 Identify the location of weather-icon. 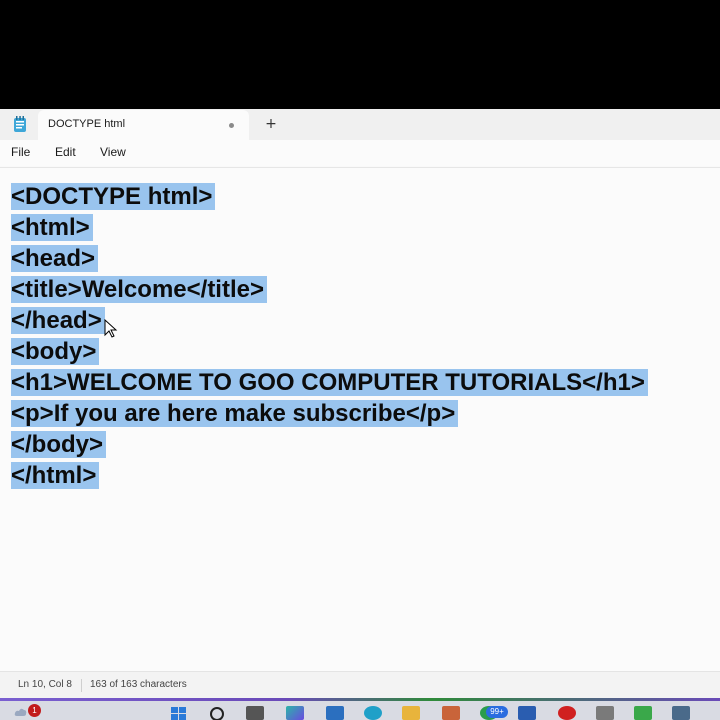
(21, 712).